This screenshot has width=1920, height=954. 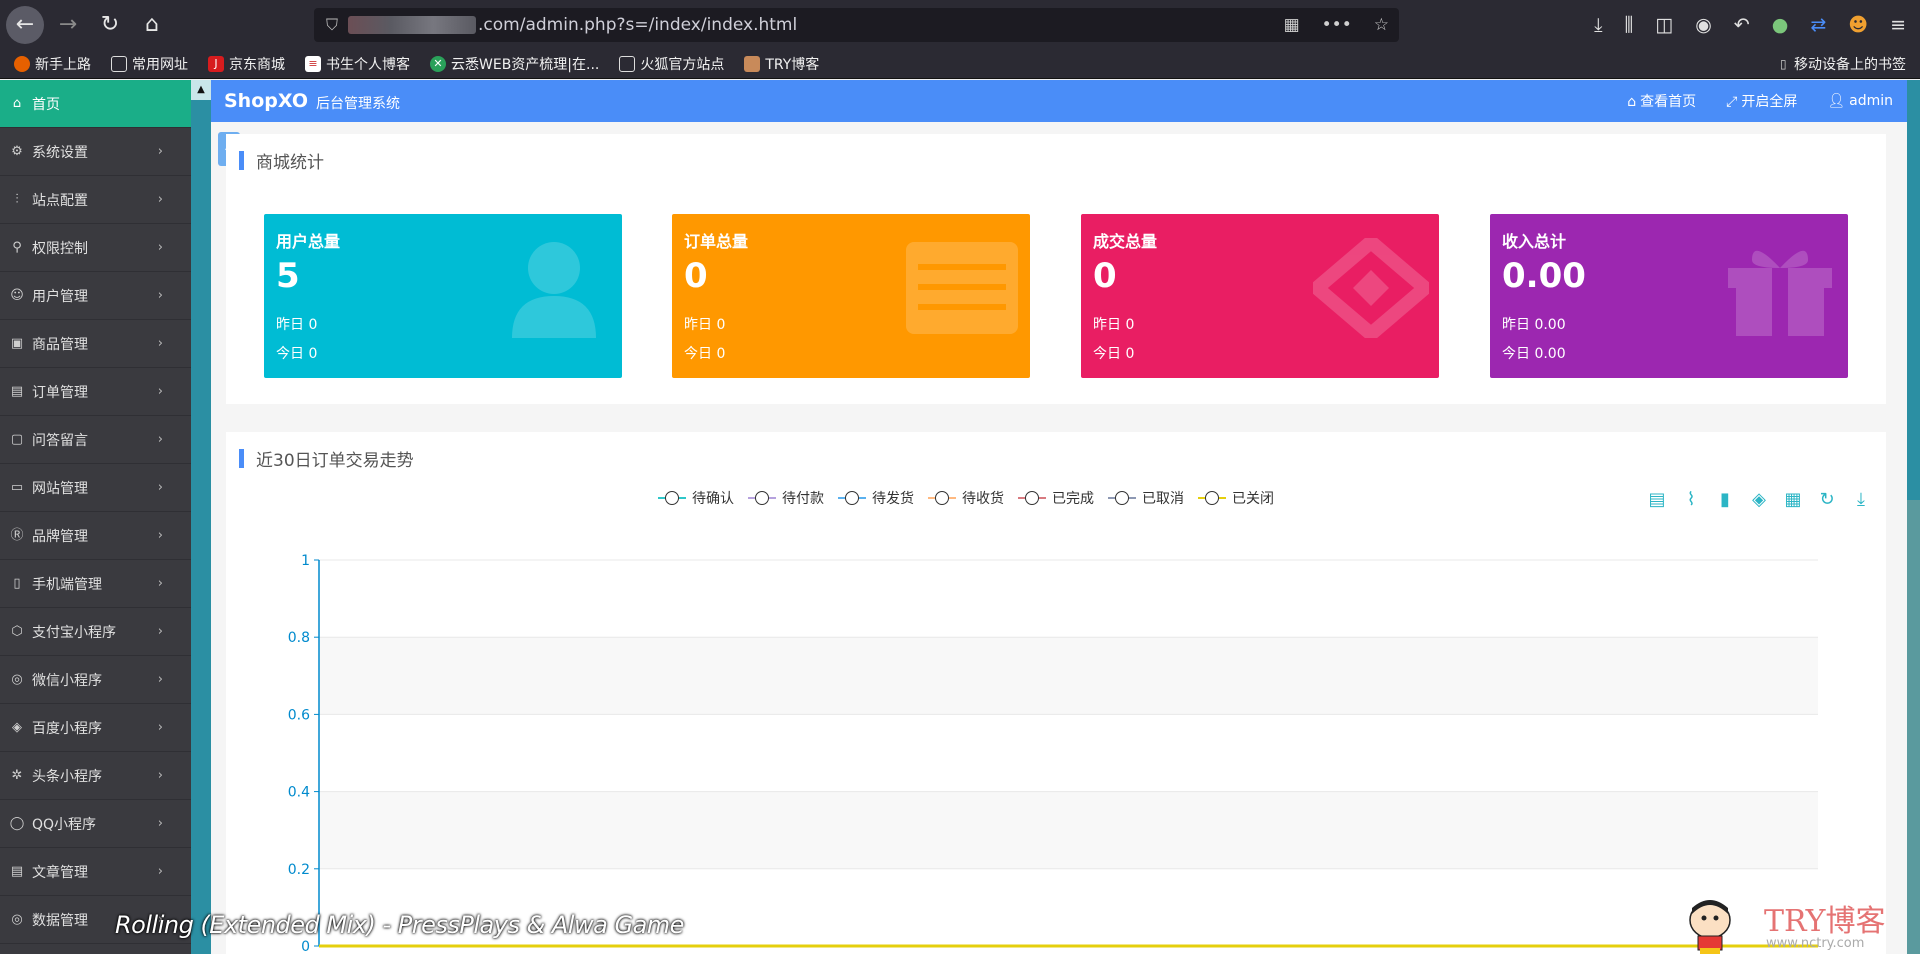 I want to click on download-icon: ⤓, so click(x=1598, y=25).